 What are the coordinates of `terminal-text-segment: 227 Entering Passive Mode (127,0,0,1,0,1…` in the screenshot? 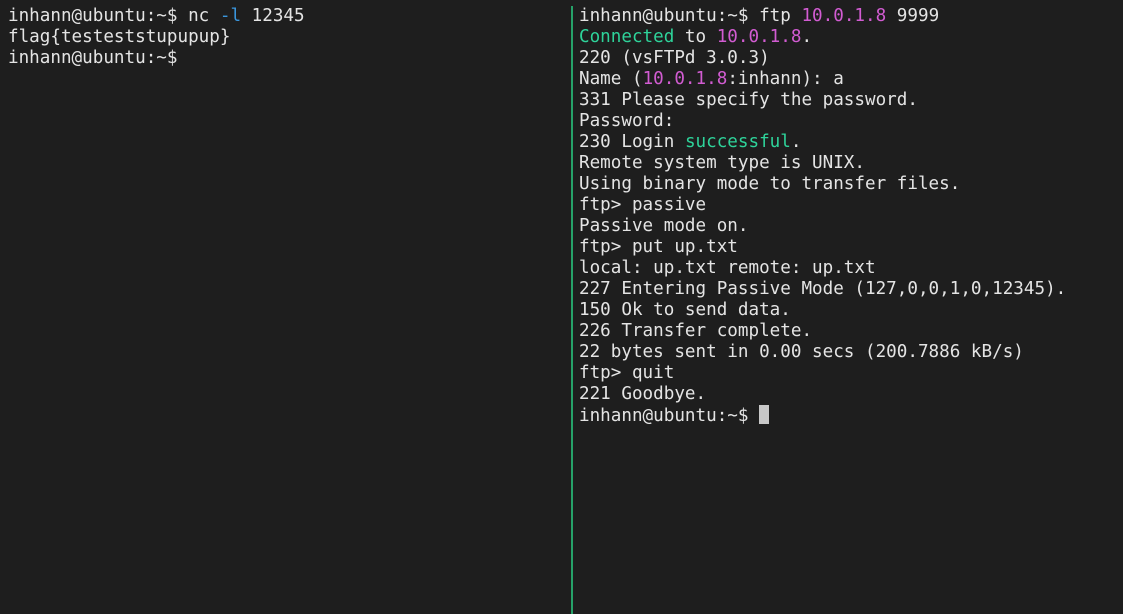 It's located at (823, 289).